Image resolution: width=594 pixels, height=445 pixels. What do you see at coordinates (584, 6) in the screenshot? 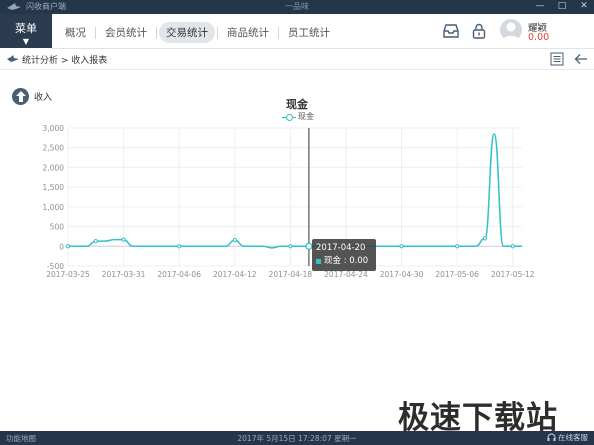
I see `close-button: ✕` at bounding box center [584, 6].